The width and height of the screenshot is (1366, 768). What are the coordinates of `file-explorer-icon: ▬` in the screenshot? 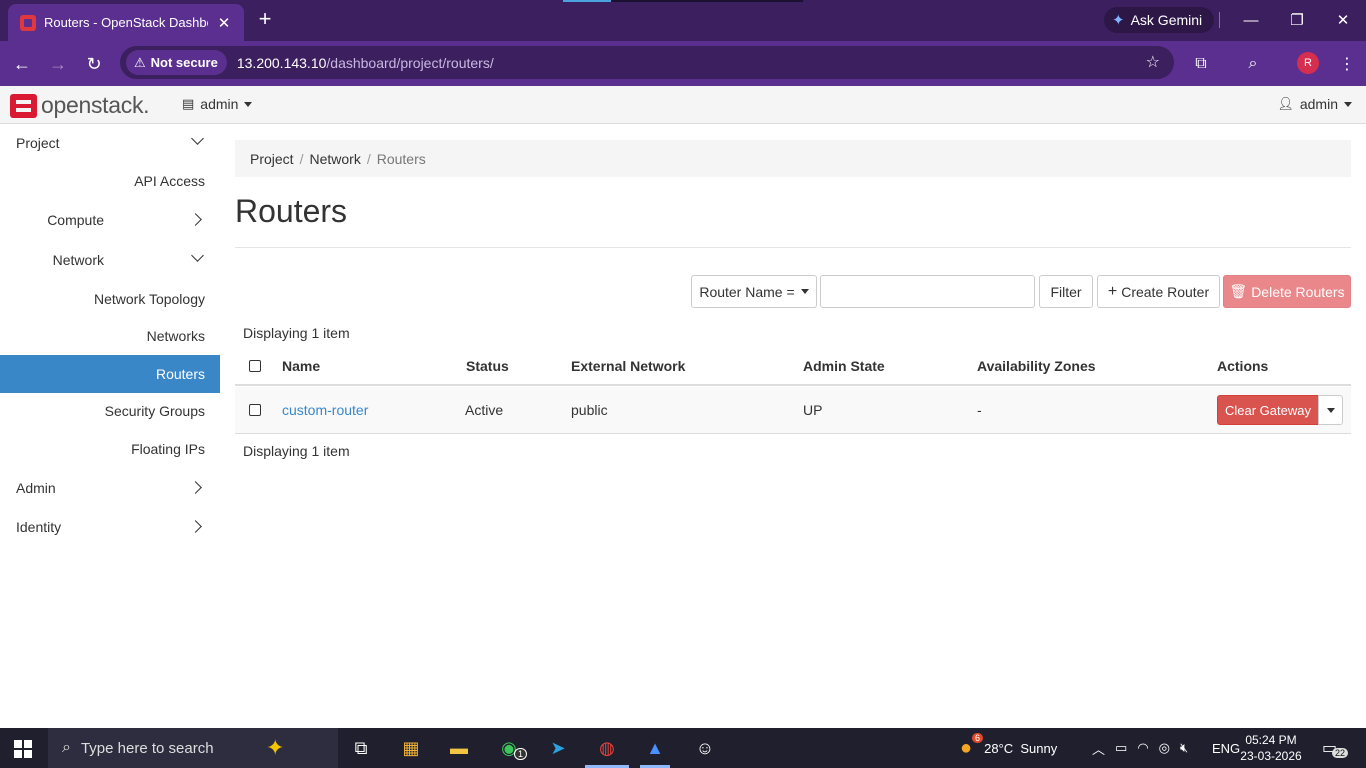 It's located at (459, 748).